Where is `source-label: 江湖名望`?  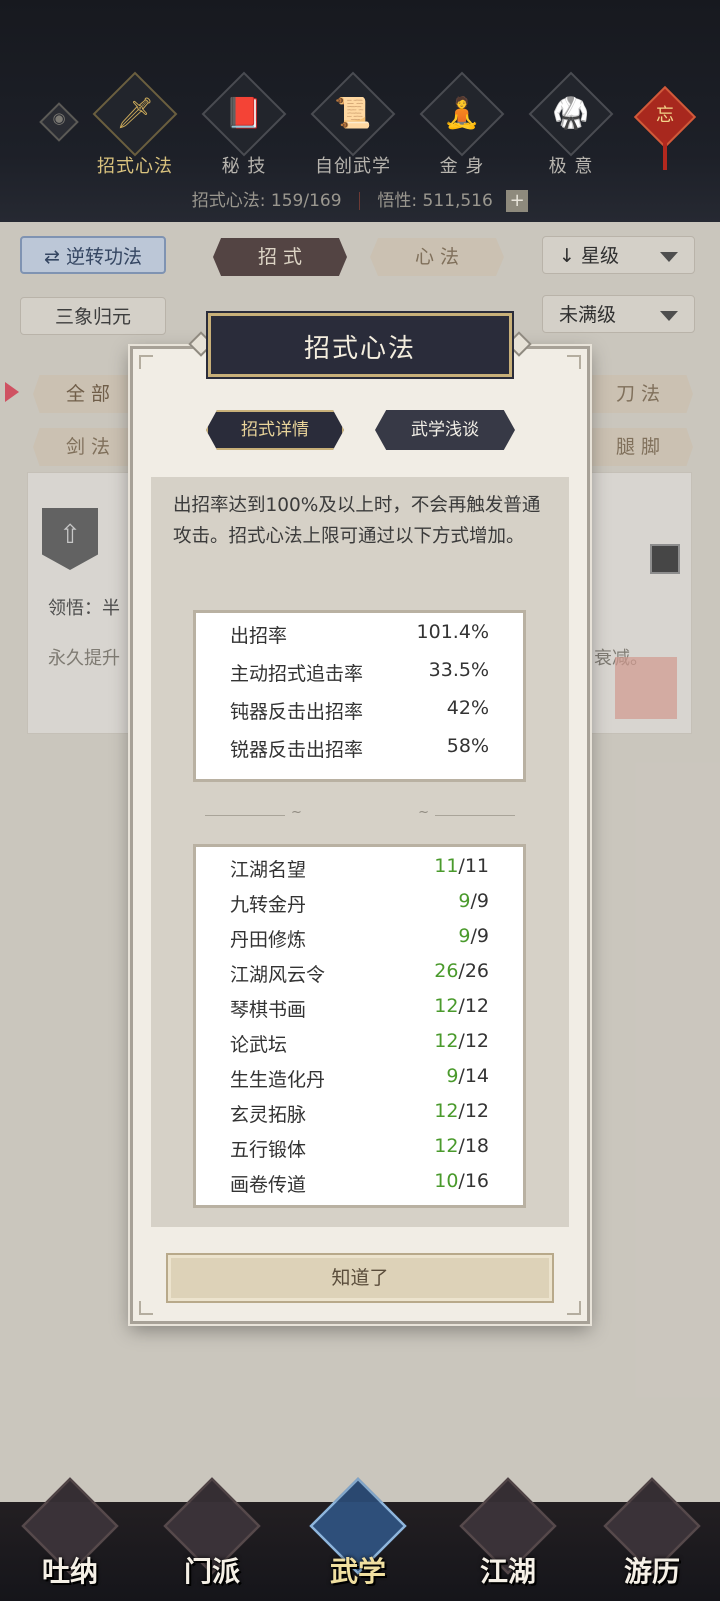 source-label: 江湖名望 is located at coordinates (268, 870).